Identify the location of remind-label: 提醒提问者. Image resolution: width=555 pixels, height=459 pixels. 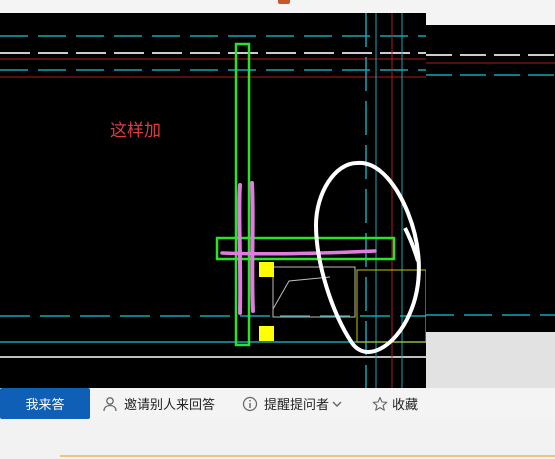
(297, 405).